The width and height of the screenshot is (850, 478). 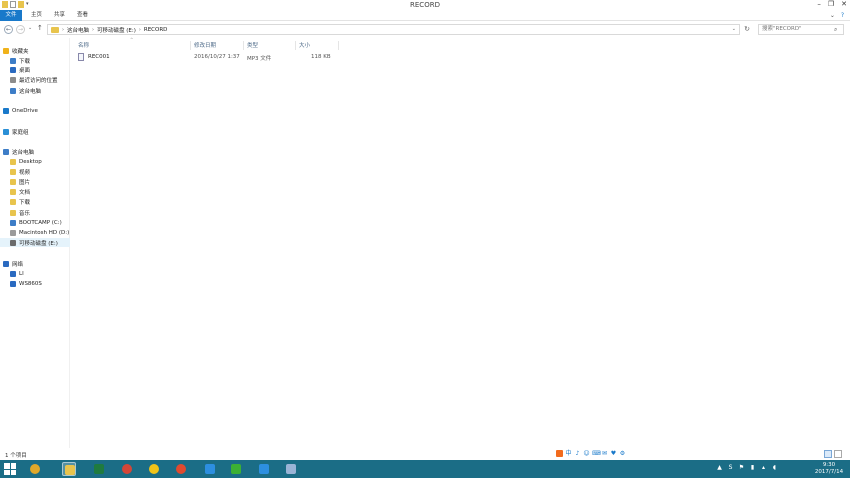 What do you see at coordinates (252, 45) in the screenshot?
I see `column-header-type: 类型` at bounding box center [252, 45].